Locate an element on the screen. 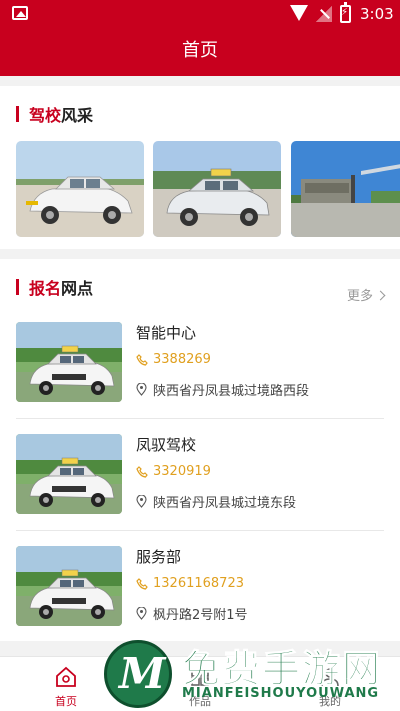 Image resolution: width=400 pixels, height=711 pixels. item-name: 凤驭驾校 is located at coordinates (166, 445).